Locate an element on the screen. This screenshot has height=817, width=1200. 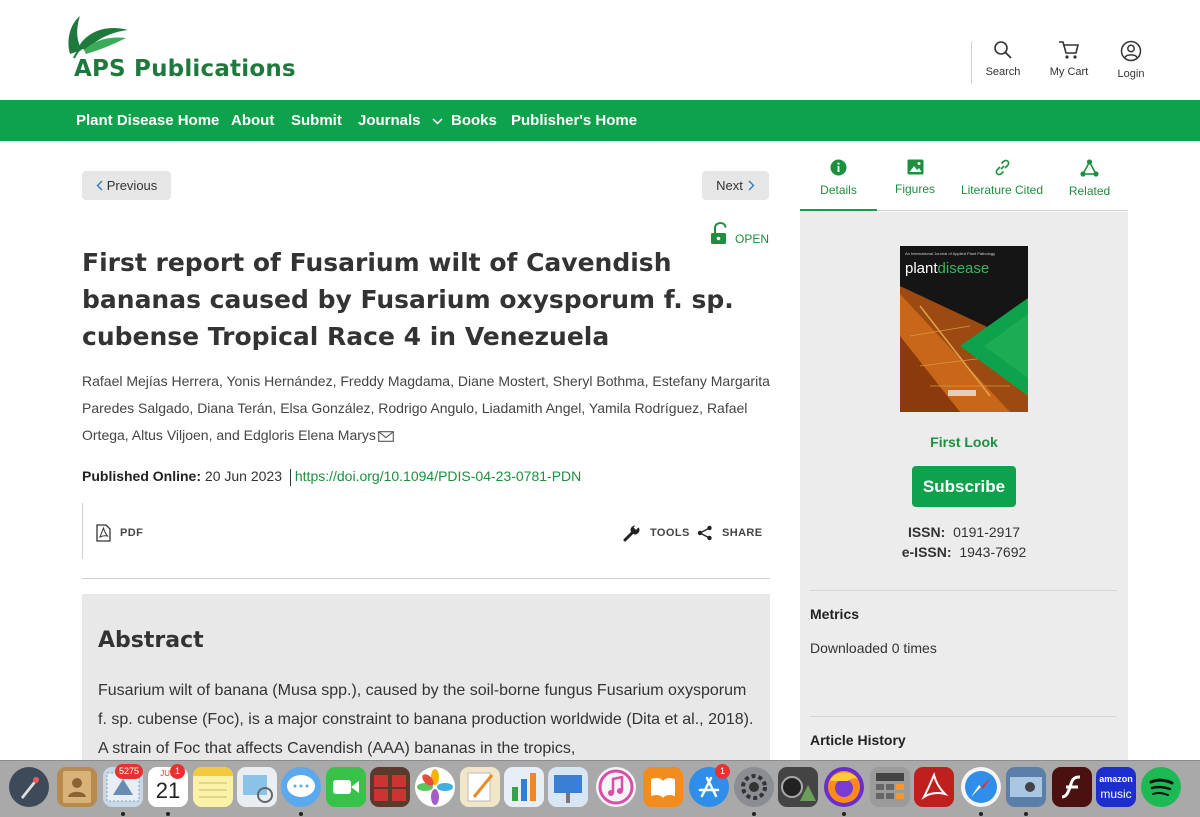
launchpad-icon is located at coordinates (29, 787).